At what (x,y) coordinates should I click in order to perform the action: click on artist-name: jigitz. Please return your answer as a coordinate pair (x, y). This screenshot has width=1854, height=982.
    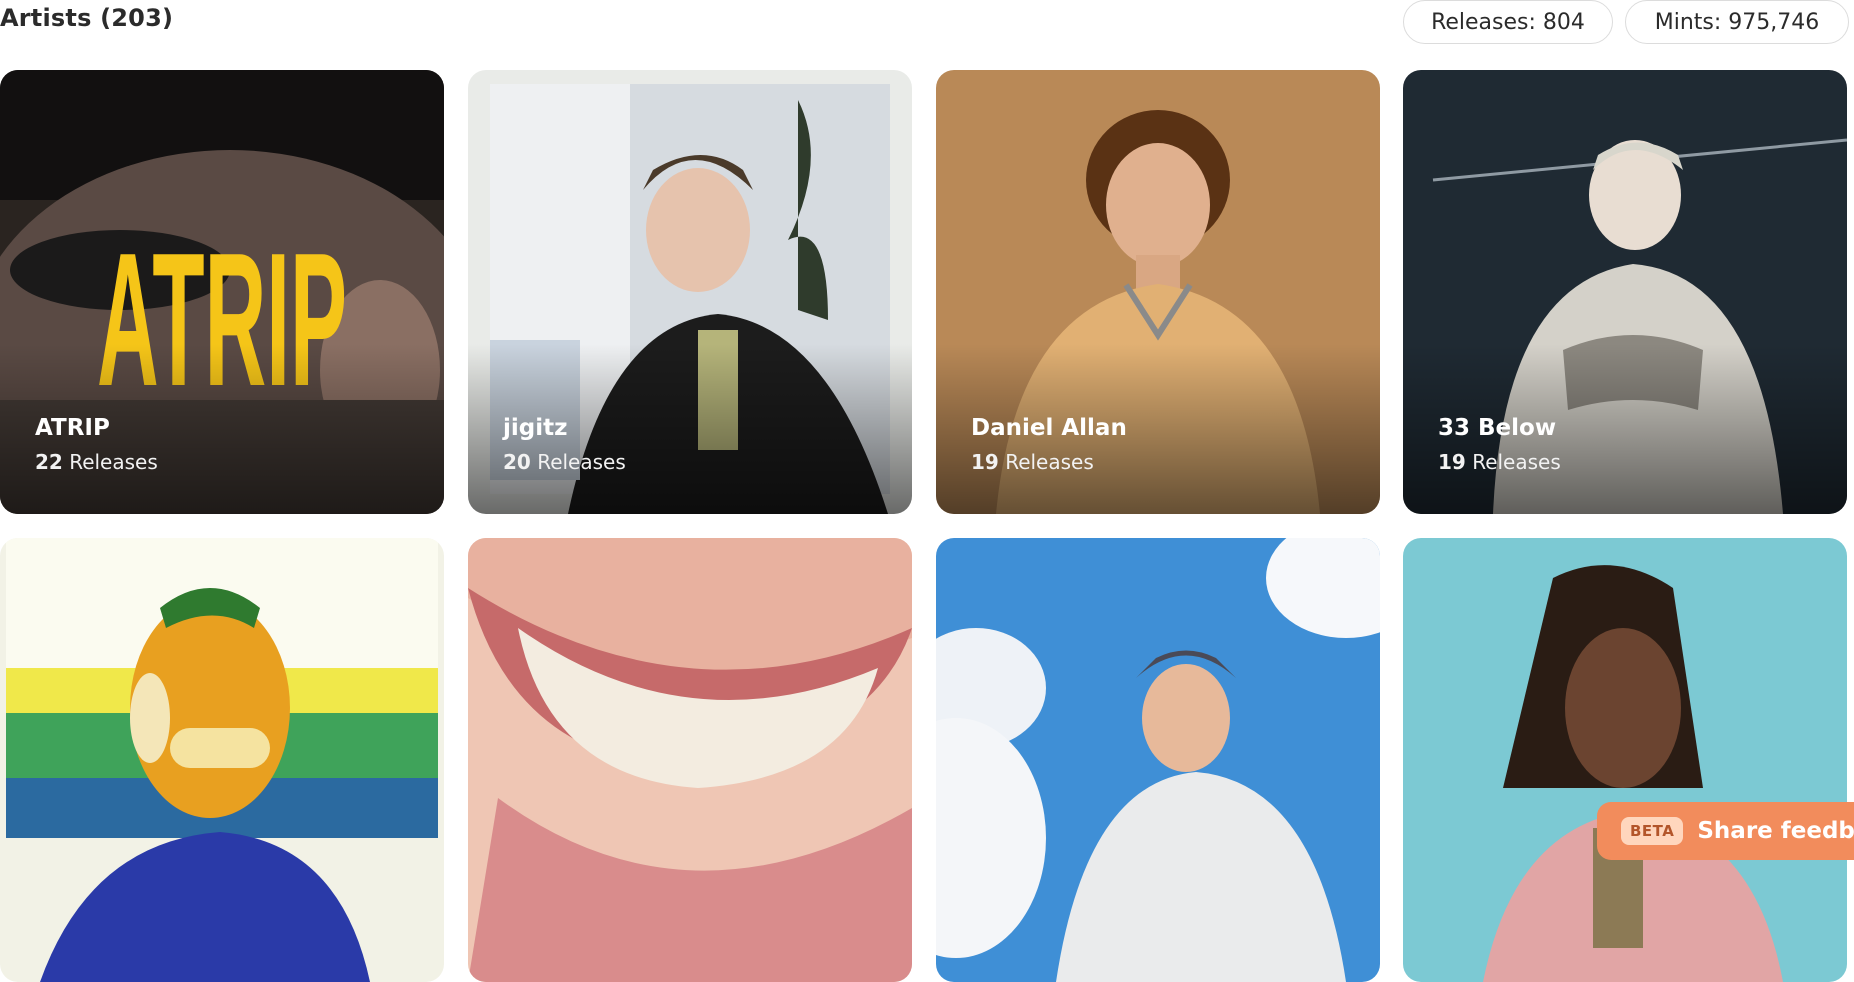
    Looking at the image, I should click on (535, 428).